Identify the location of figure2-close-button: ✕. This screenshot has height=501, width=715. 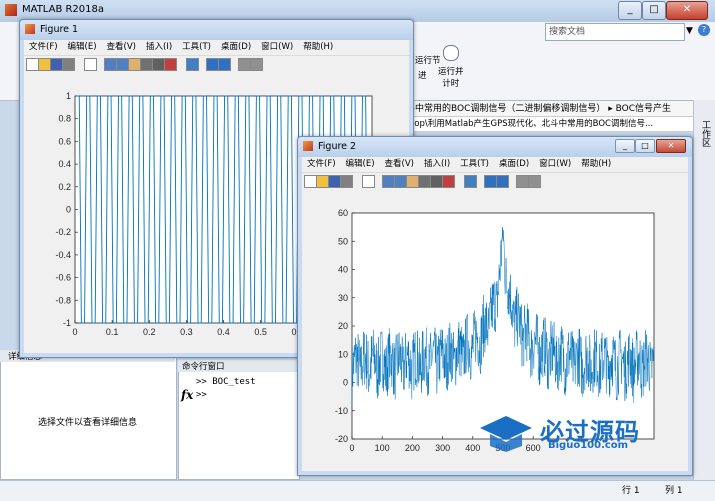
(671, 146).